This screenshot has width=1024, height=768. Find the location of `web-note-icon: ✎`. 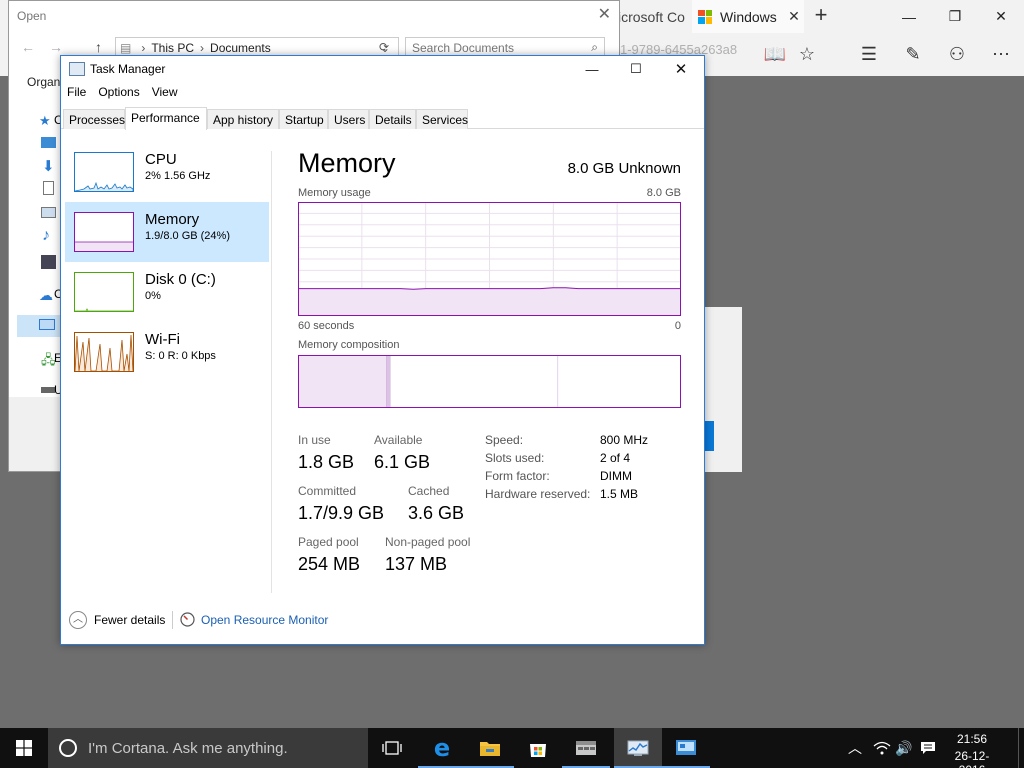

web-note-icon: ✎ is located at coordinates (913, 54).